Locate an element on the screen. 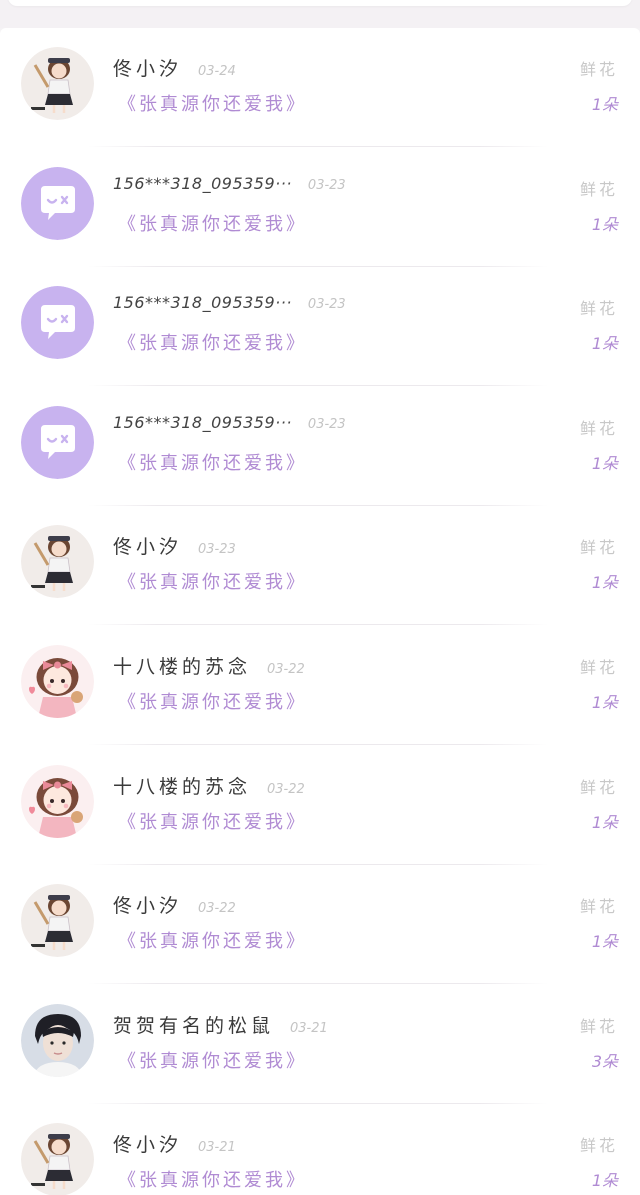  gift-count: 3朵 is located at coordinates (604, 1061).